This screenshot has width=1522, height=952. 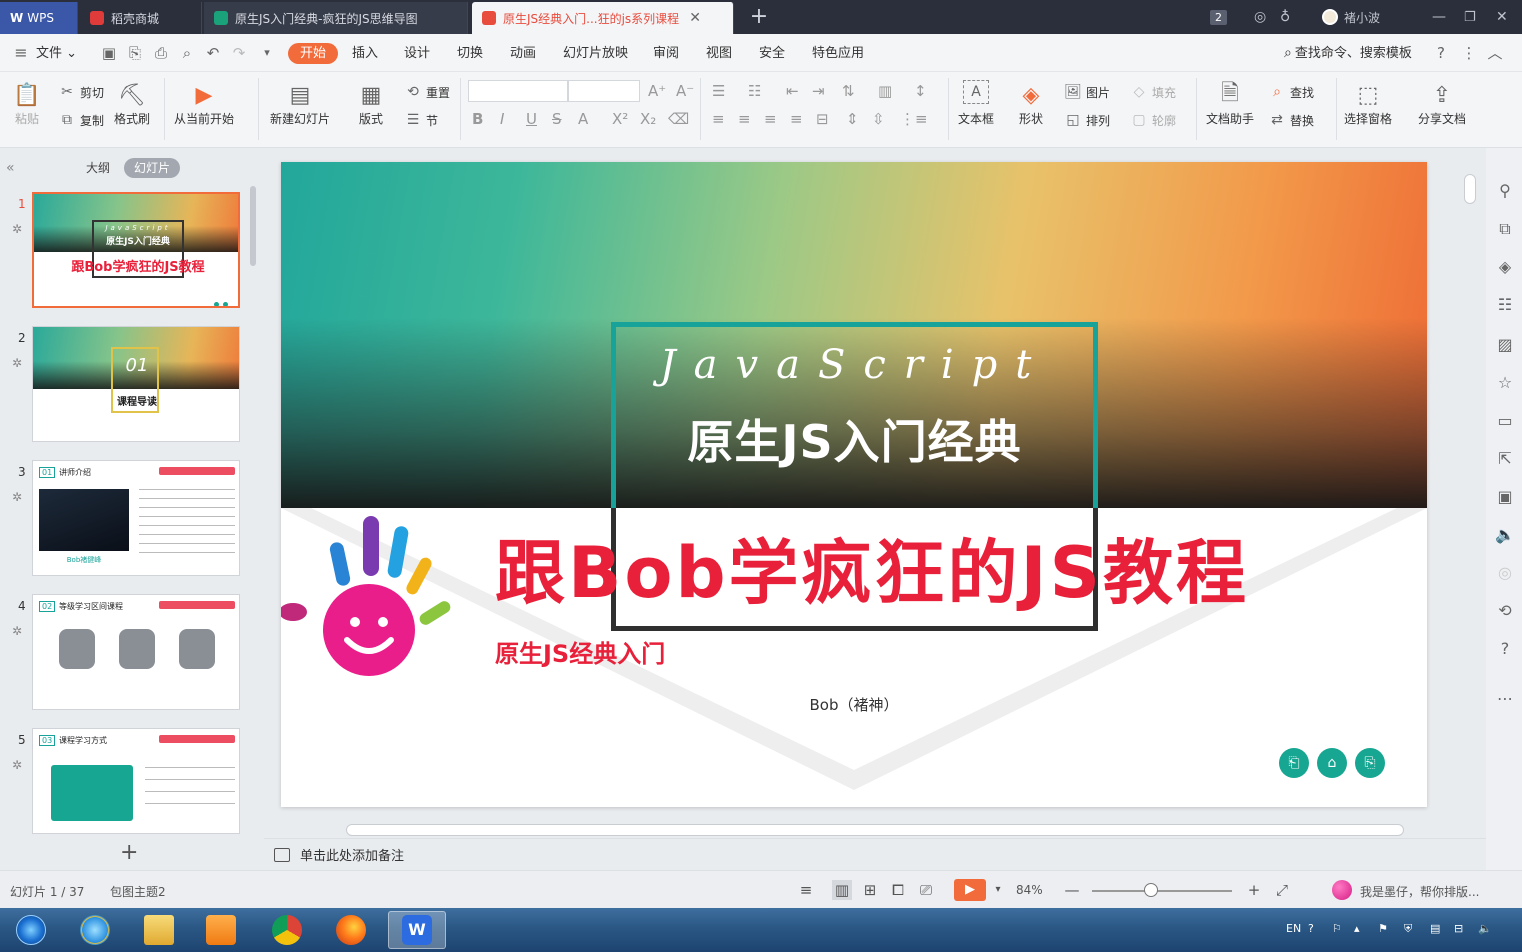 What do you see at coordinates (1293, 928) in the screenshot?
I see `language-indicator: EN` at bounding box center [1293, 928].